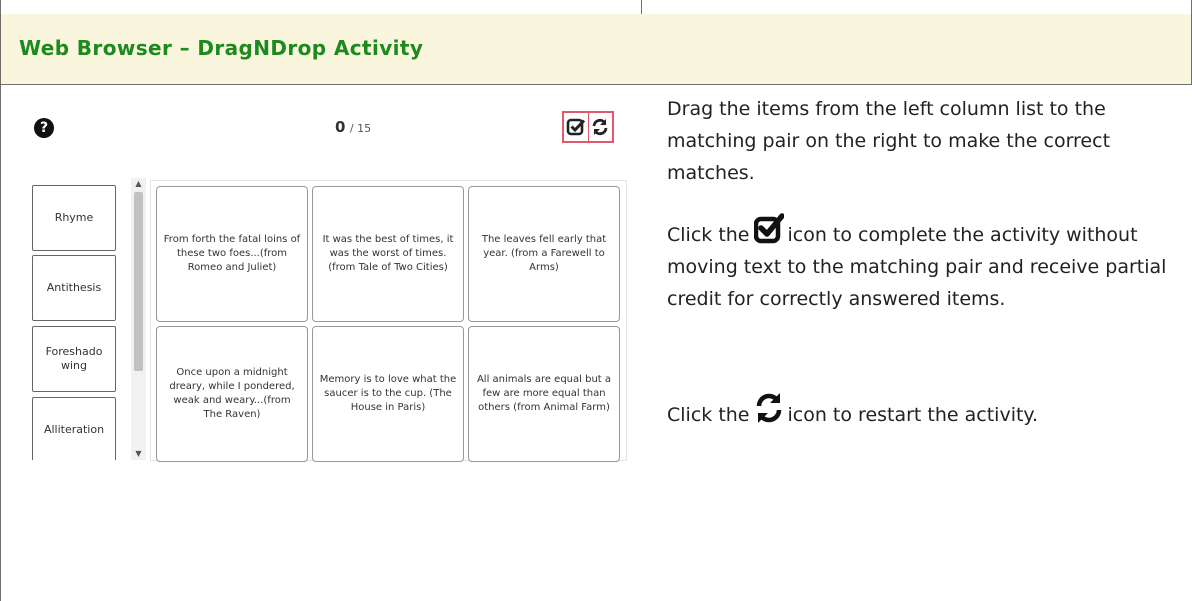  What do you see at coordinates (74, 218) in the screenshot?
I see `term-item-rhyme: Rhyme` at bounding box center [74, 218].